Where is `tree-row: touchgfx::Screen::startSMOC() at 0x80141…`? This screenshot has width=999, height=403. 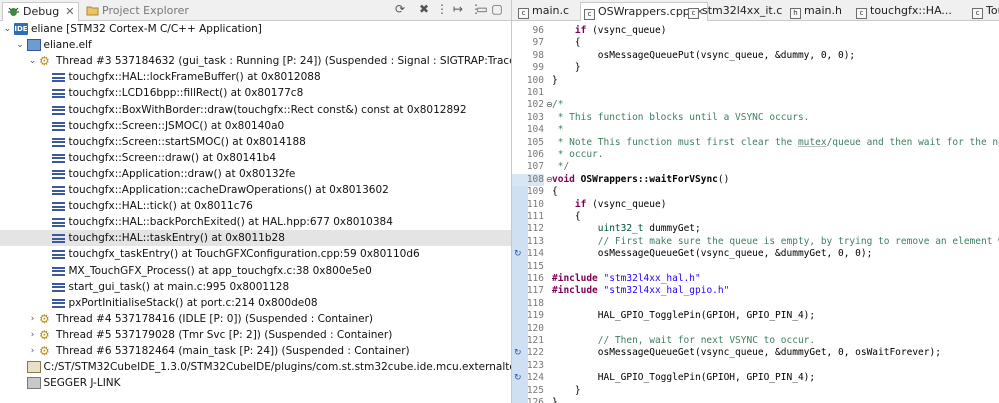 tree-row: touchgfx::Screen::startSMOC() at 0x80141… is located at coordinates (255, 142).